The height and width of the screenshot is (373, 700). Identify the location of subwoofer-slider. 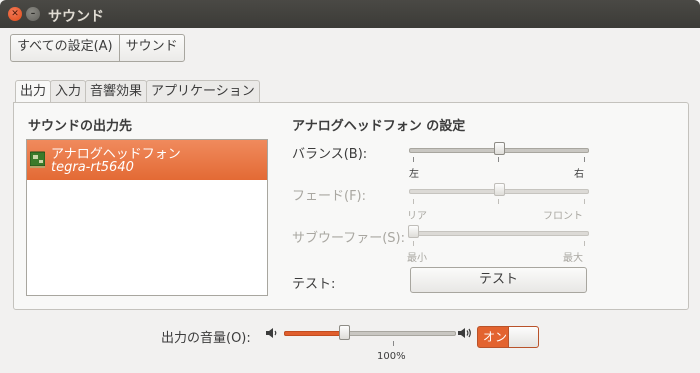
(499, 233).